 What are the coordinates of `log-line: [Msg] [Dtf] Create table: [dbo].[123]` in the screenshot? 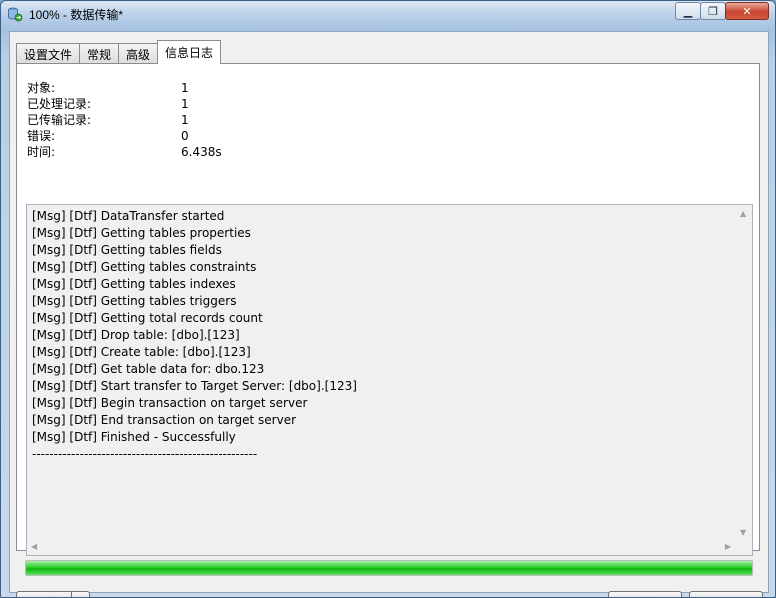 It's located at (141, 352).